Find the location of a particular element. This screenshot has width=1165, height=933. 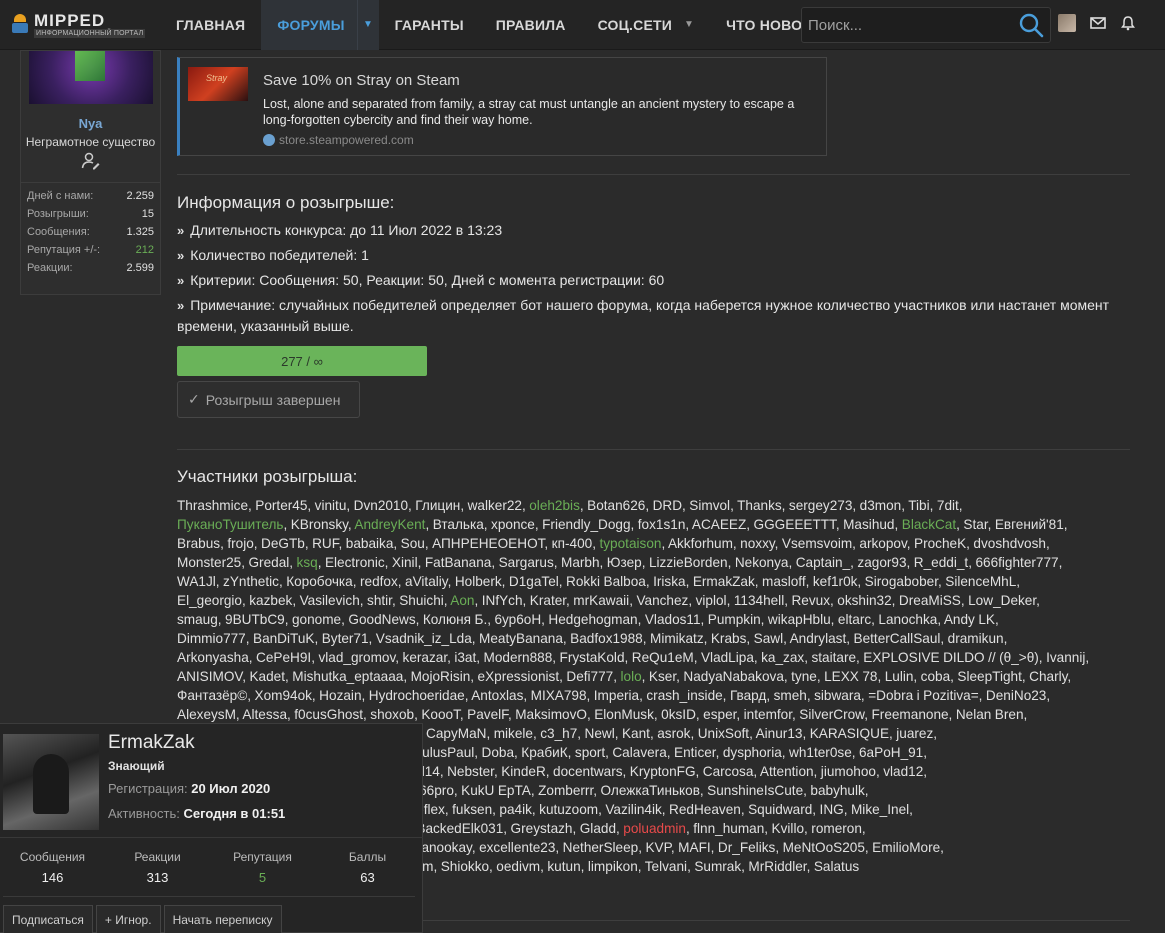

participant-highlight: Aon is located at coordinates (462, 600).